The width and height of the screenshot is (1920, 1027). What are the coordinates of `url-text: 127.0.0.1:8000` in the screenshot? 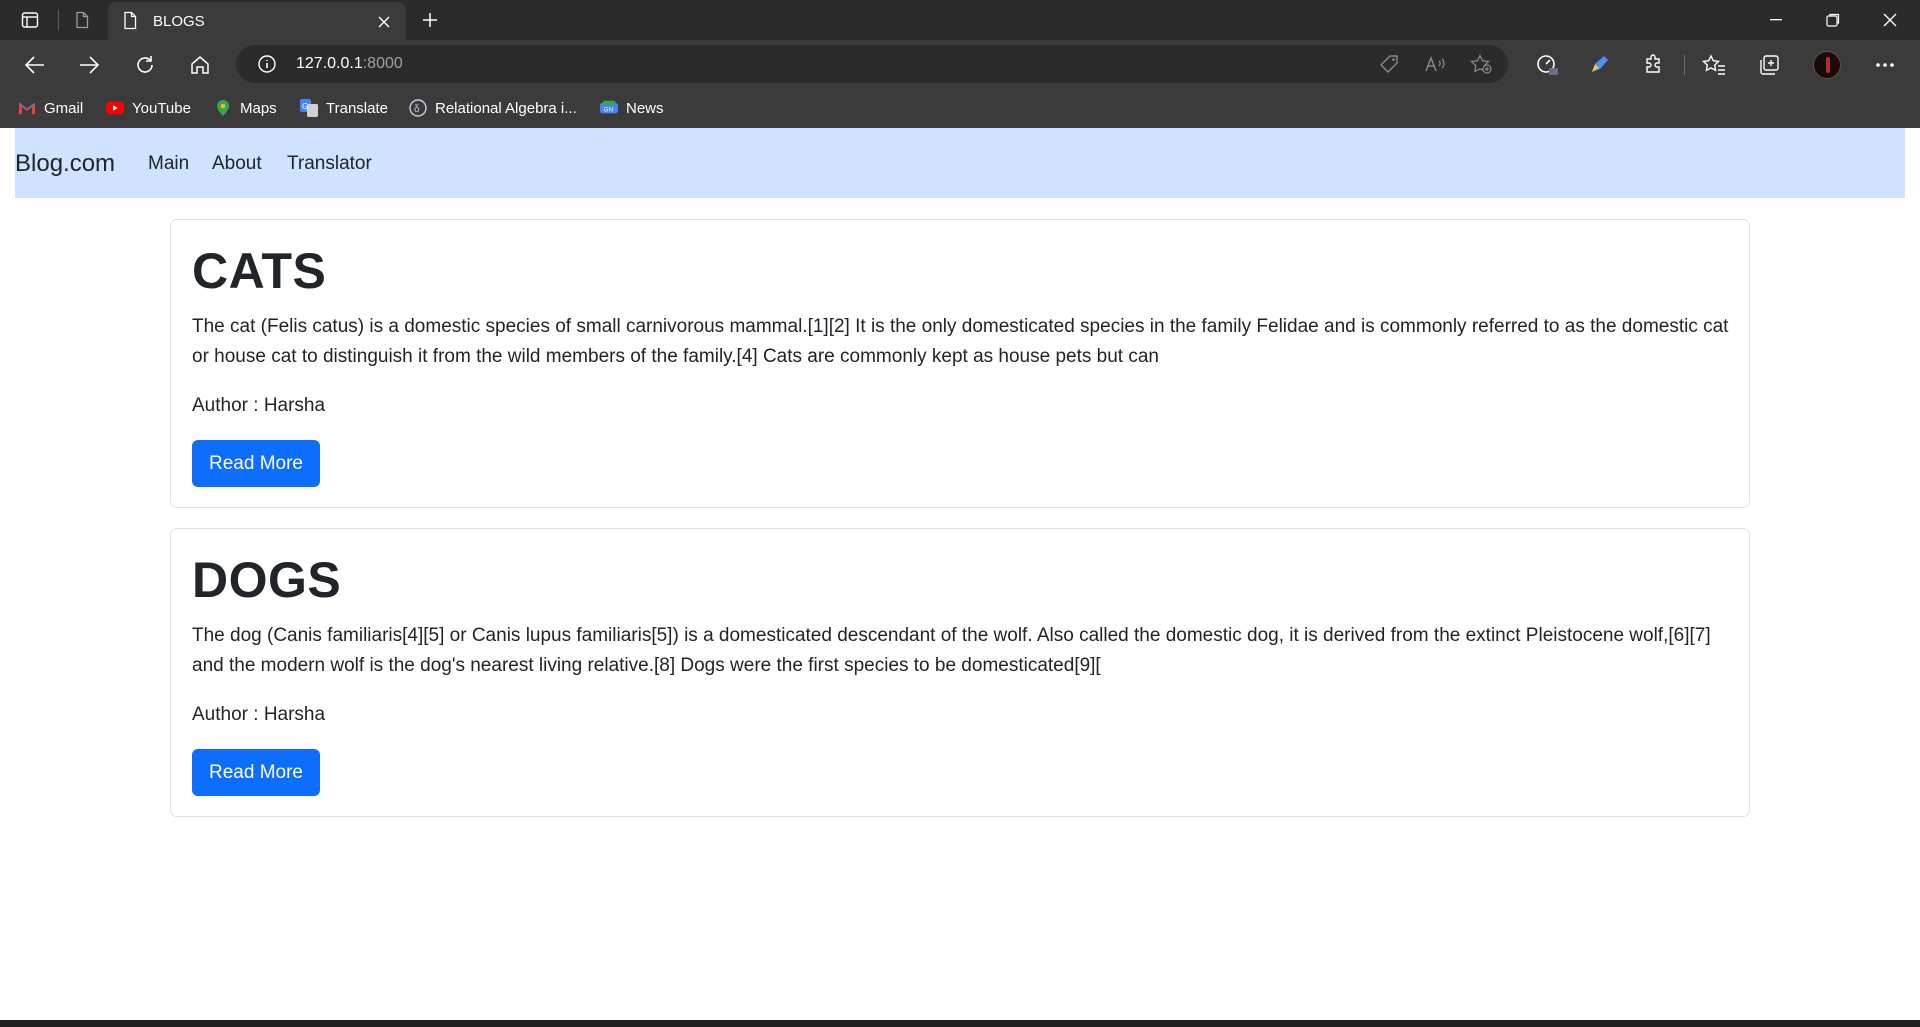 It's located at (349, 64).